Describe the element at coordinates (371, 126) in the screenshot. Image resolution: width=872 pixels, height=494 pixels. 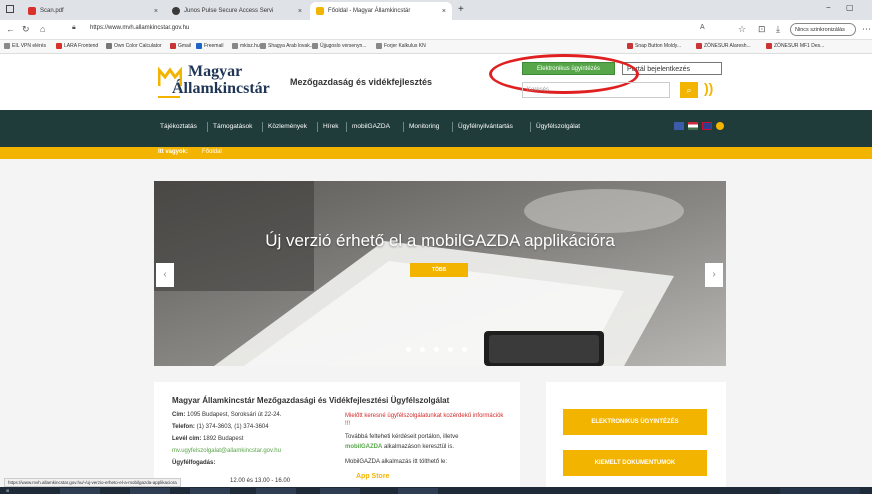
I see `nav-item-mobilgazda: mobilGAZDA` at that location.